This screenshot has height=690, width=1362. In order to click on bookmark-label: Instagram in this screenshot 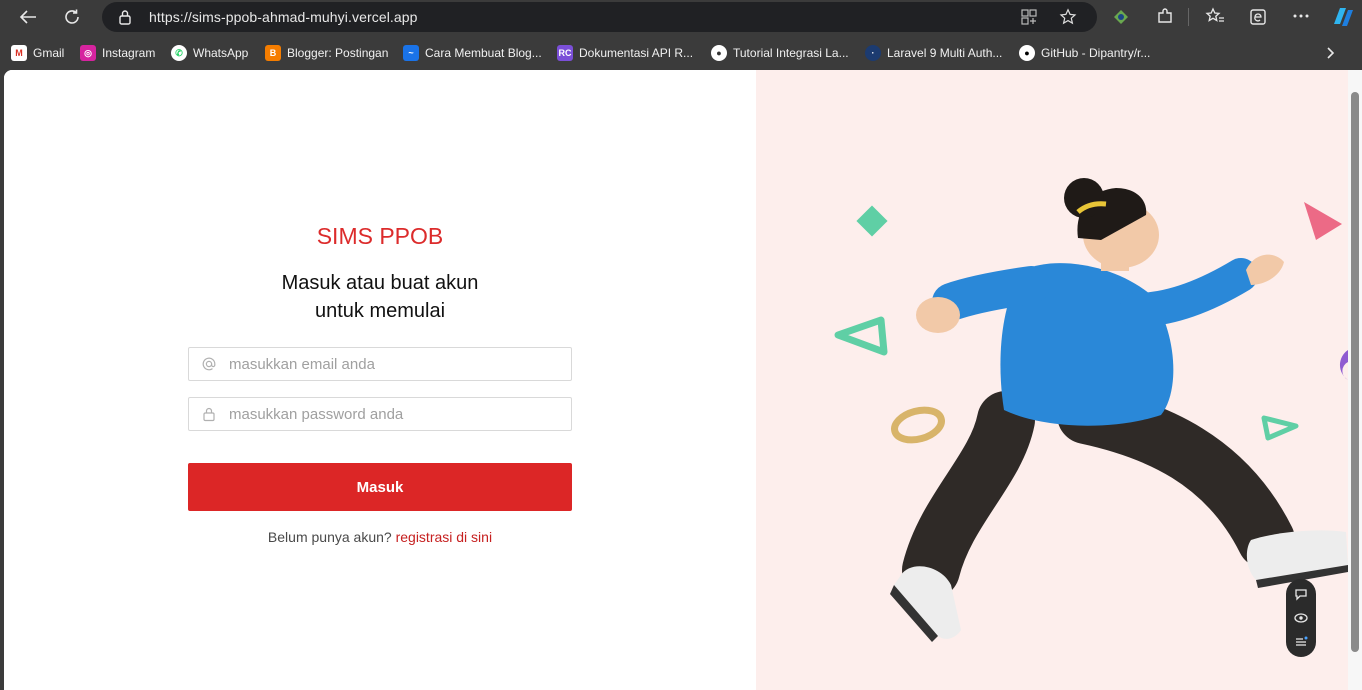, I will do `click(129, 53)`.